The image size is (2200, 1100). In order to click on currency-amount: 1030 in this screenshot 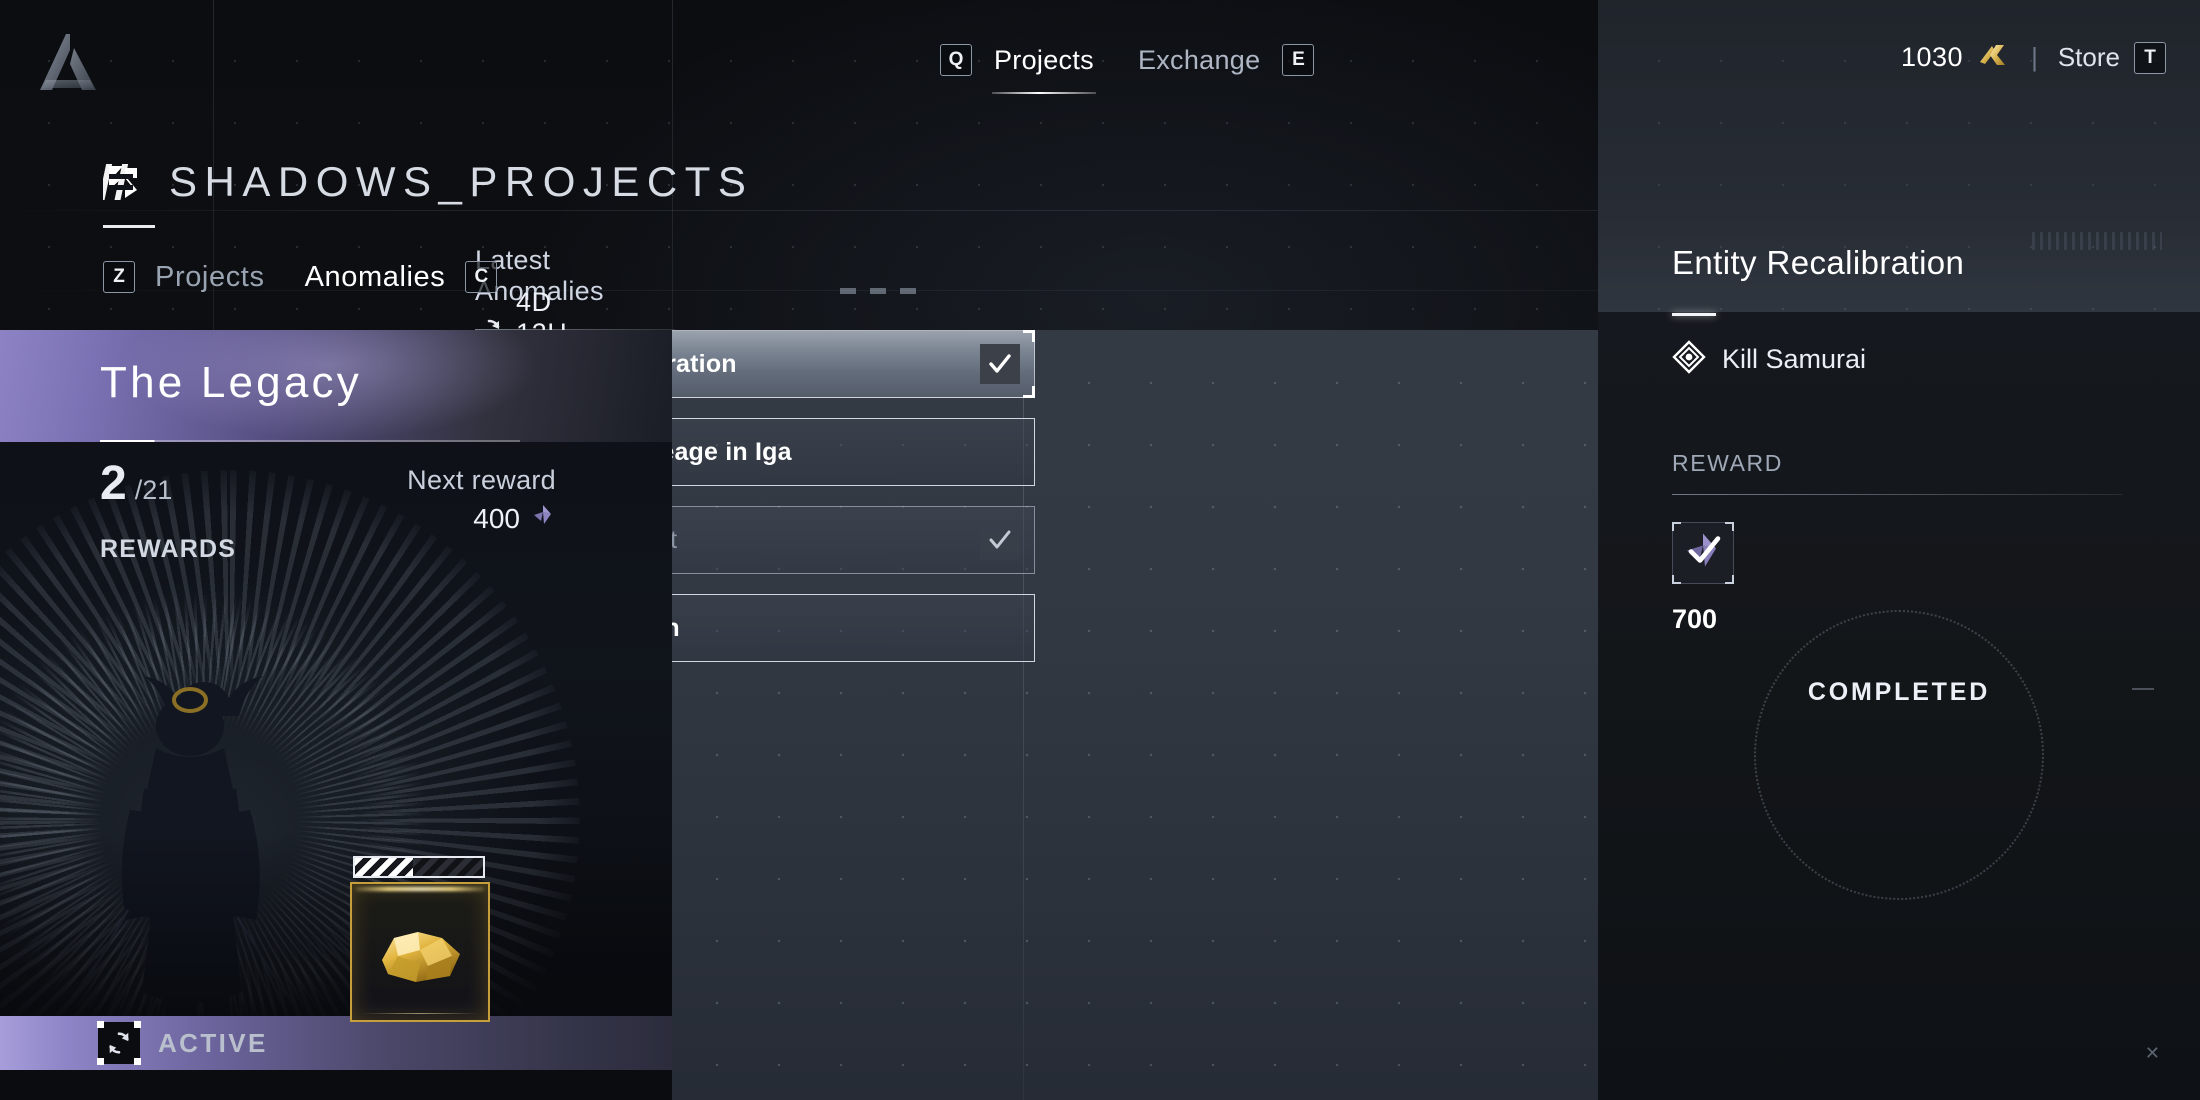, I will do `click(1932, 57)`.